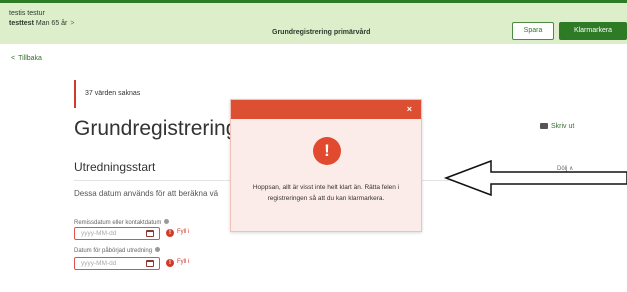 This screenshot has height=292, width=627. I want to click on printer-icon, so click(544, 126).